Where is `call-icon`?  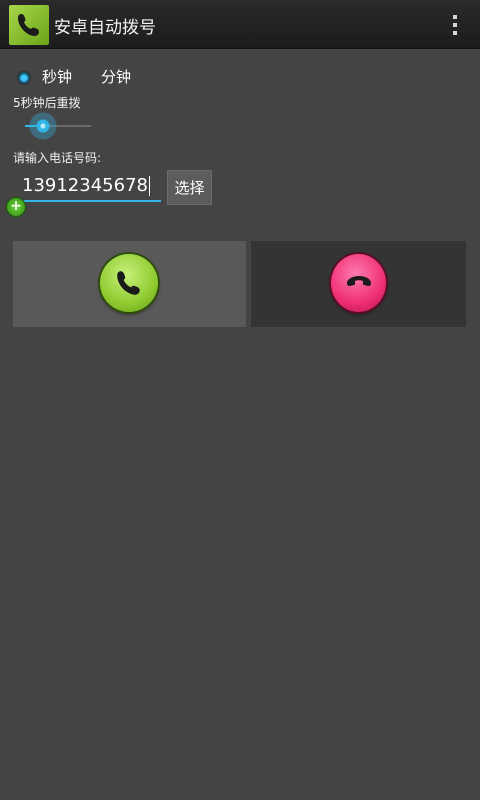
call-icon is located at coordinates (128, 283).